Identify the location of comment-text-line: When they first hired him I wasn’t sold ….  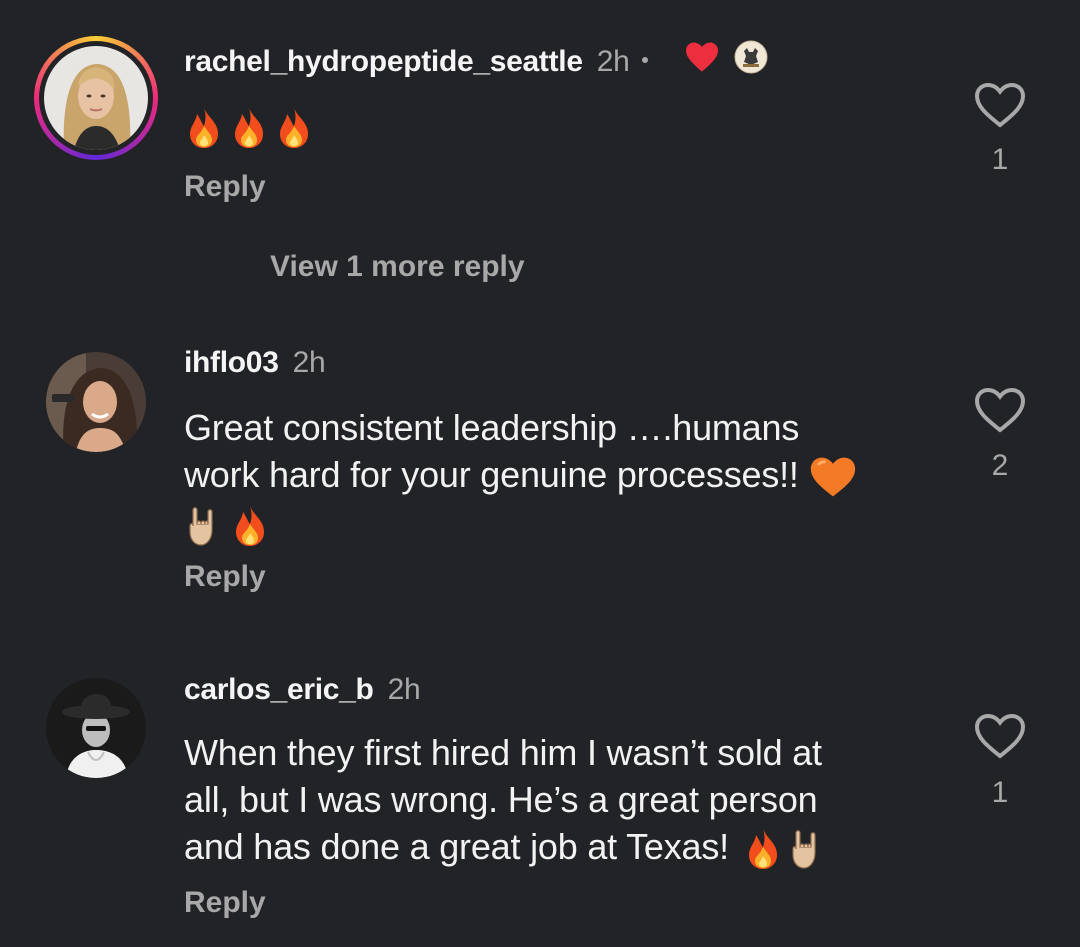
(503, 752).